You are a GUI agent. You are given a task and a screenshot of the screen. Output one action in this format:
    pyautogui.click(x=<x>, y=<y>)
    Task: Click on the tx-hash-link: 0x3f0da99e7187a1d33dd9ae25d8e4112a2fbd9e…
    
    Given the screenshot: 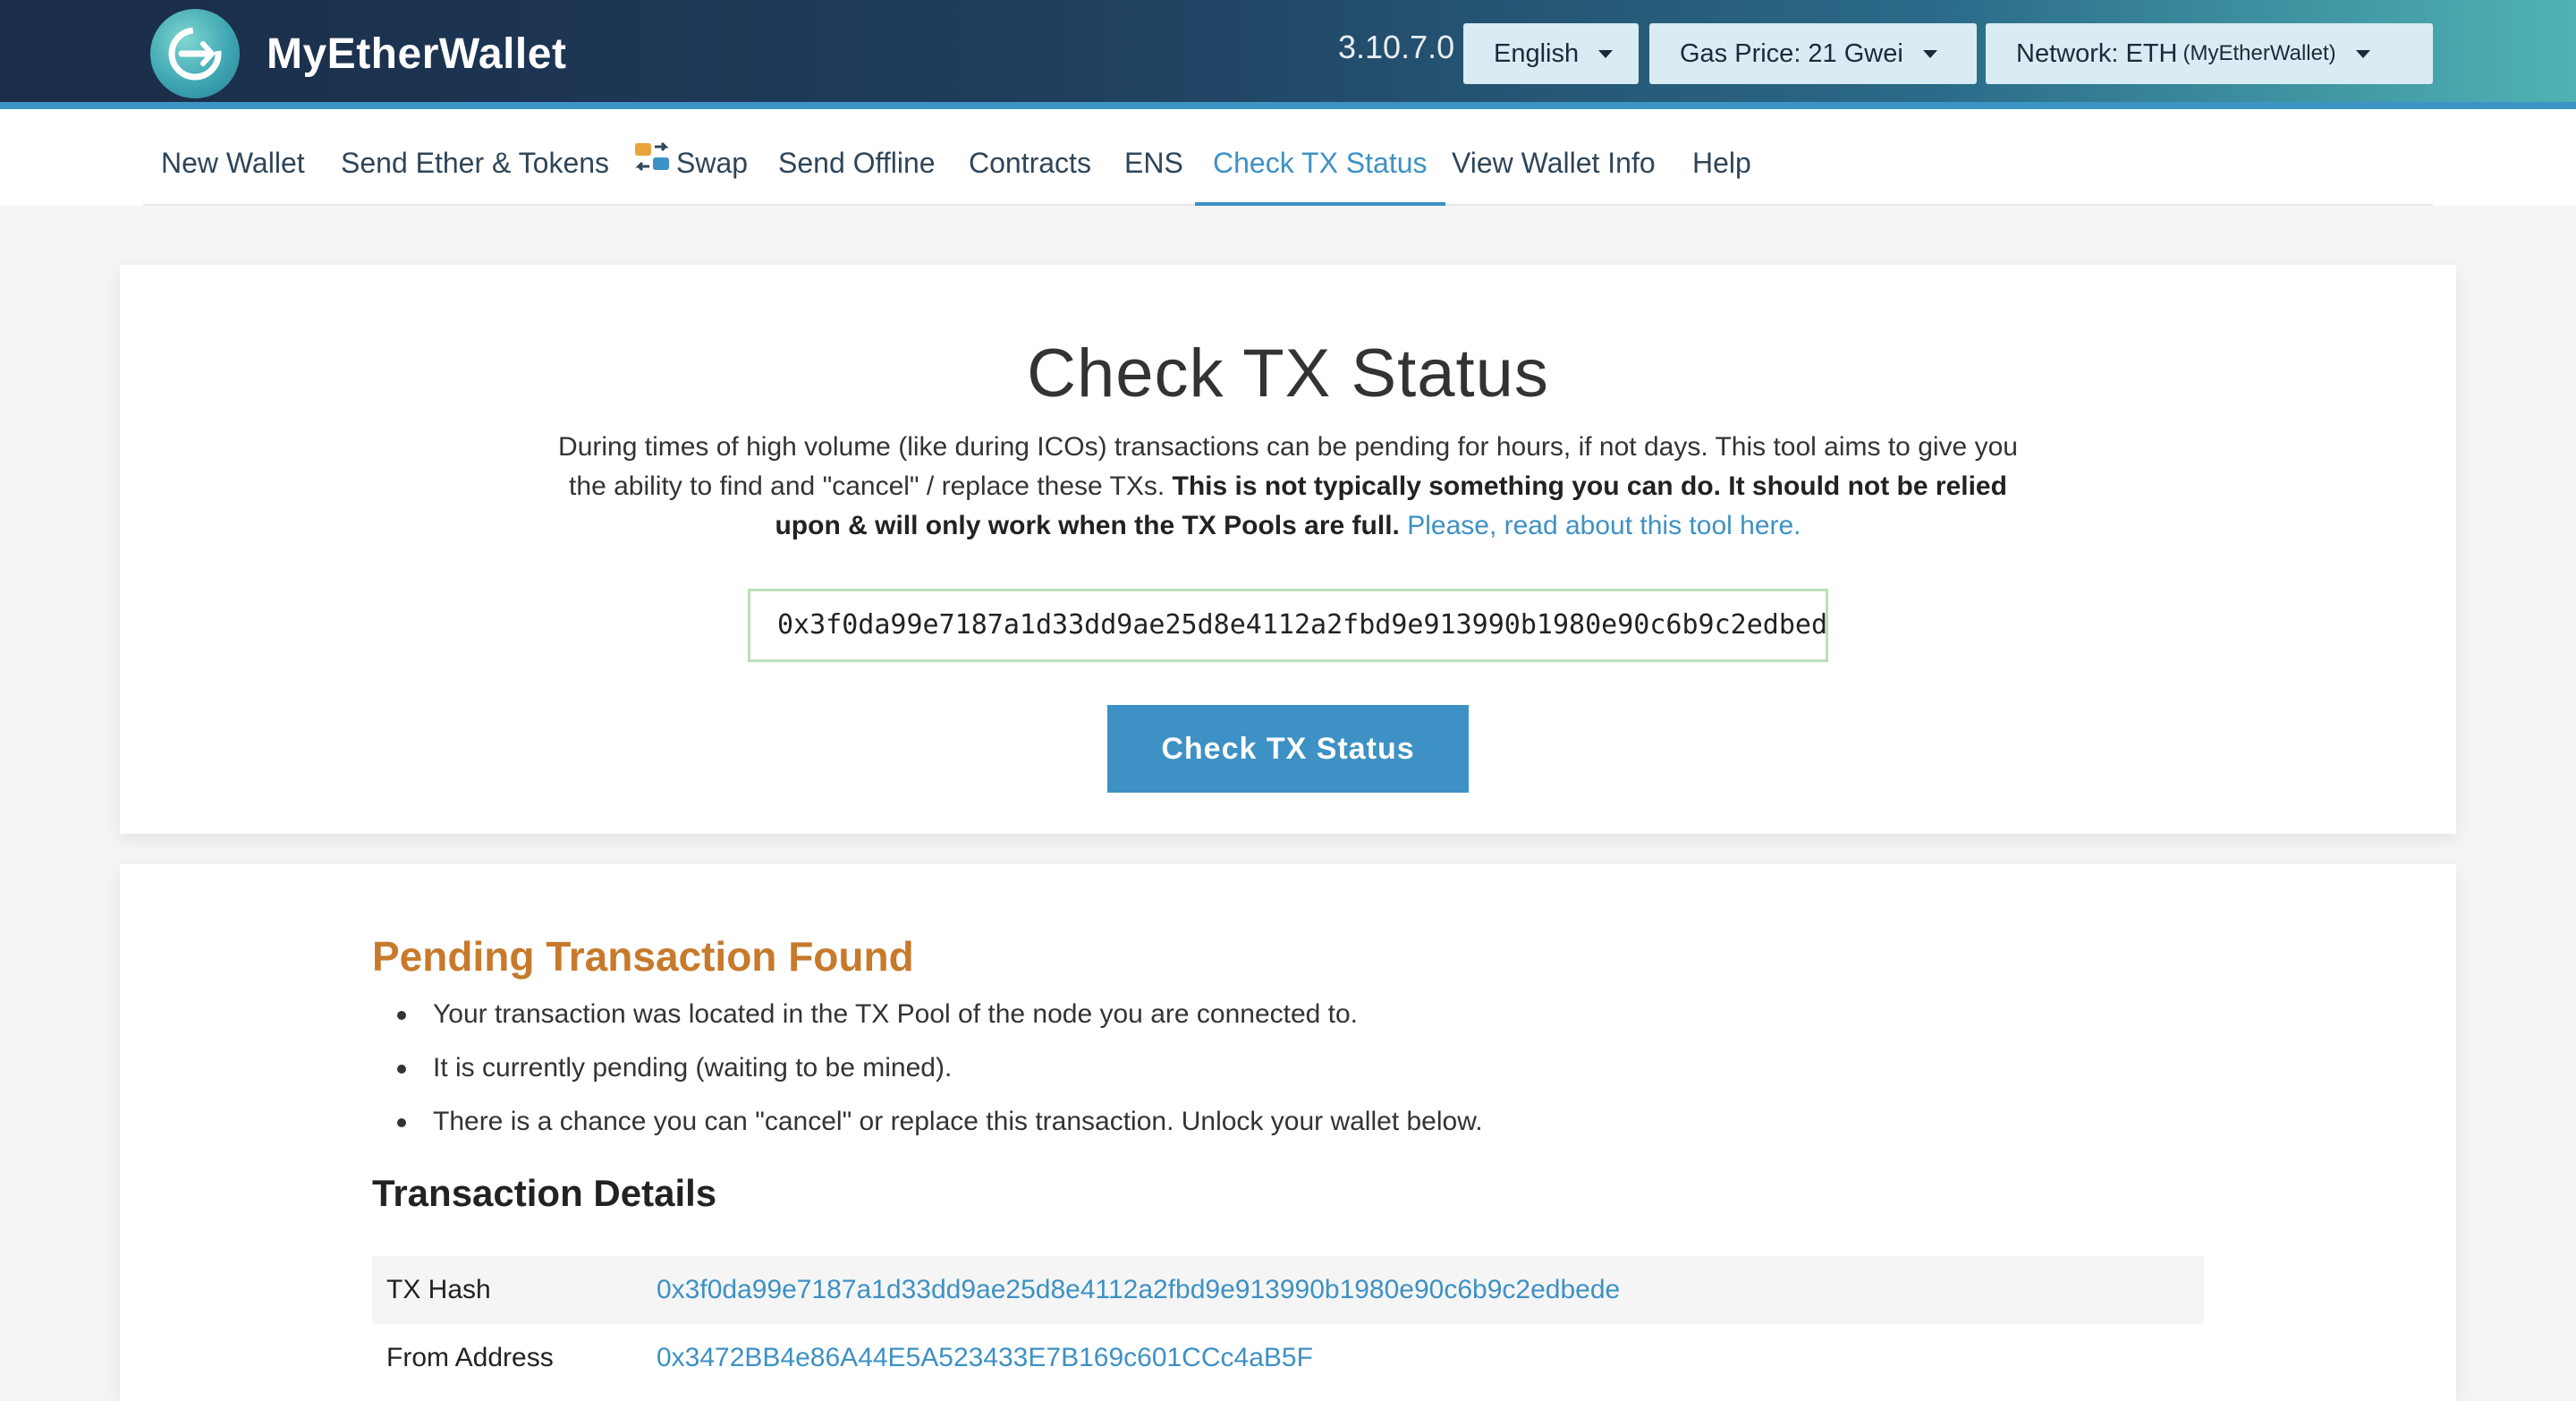 What is the action you would take?
    pyautogui.click(x=1138, y=1290)
    